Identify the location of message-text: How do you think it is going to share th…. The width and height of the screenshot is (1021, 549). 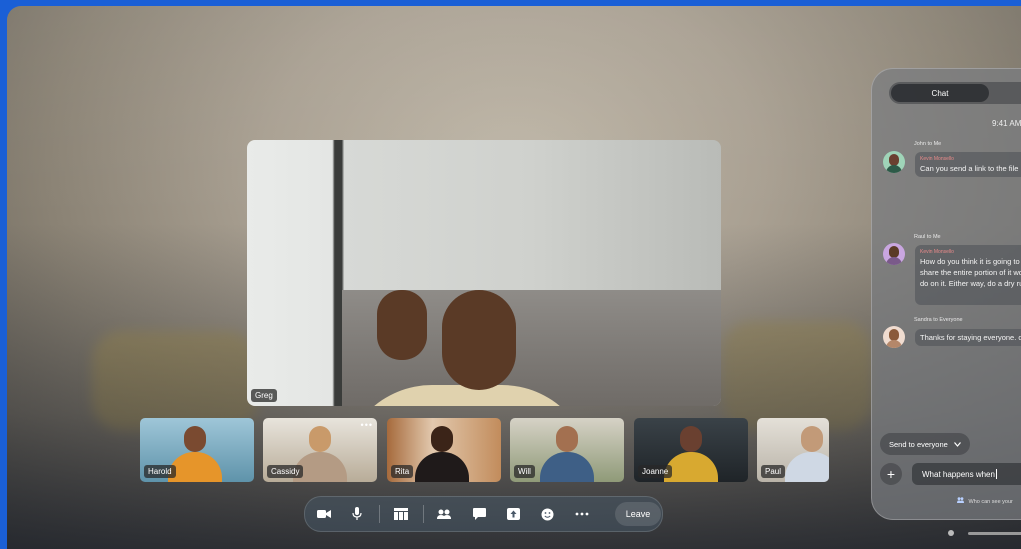
(970, 272).